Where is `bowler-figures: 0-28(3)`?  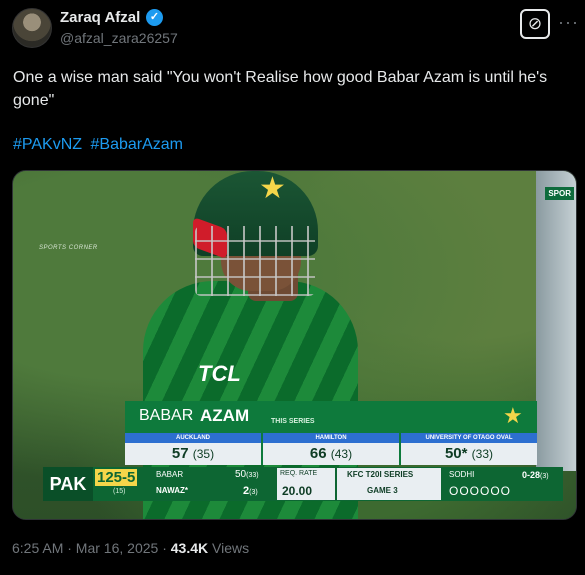 bowler-figures: 0-28(3) is located at coordinates (535, 475).